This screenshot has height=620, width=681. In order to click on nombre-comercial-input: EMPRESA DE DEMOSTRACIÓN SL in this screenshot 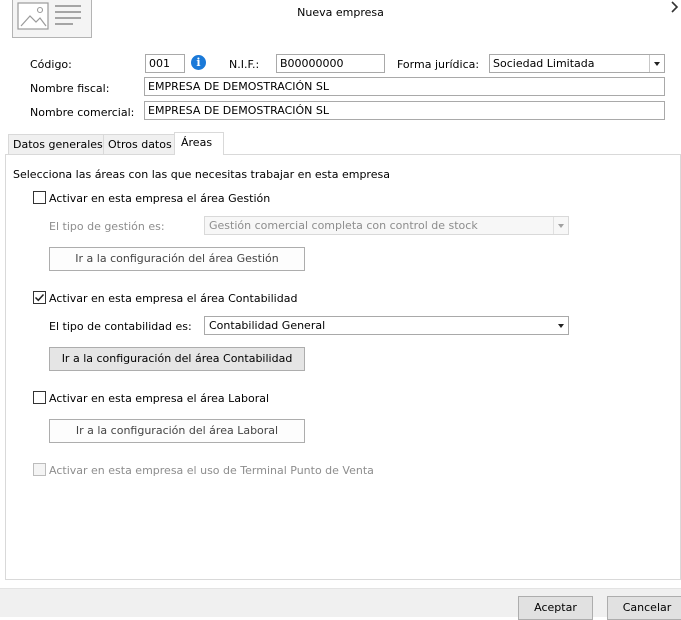, I will do `click(404, 110)`.